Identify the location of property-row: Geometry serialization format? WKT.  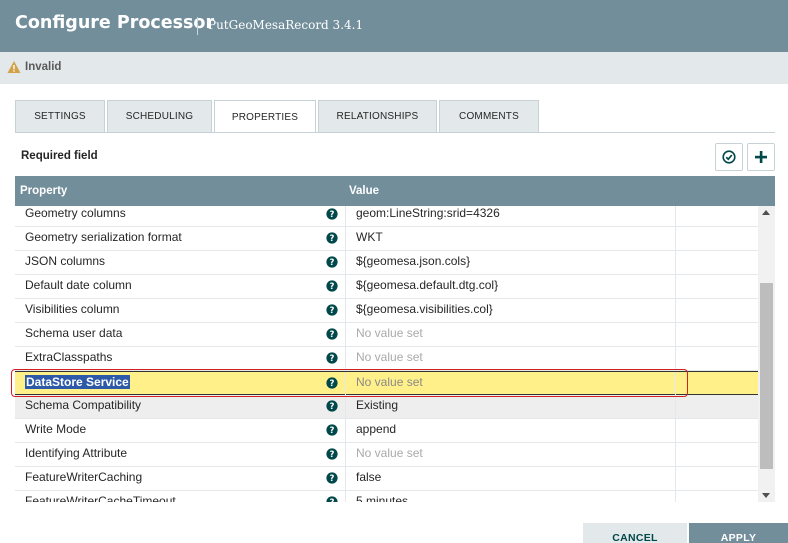
(386, 239).